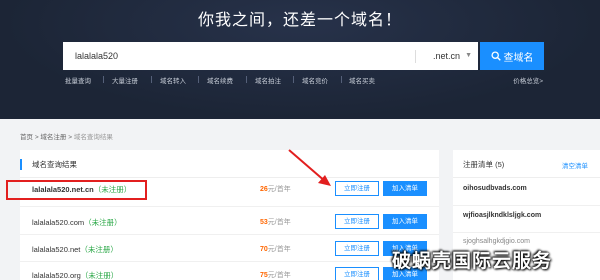 The image size is (600, 280). What do you see at coordinates (528, 80) in the screenshot?
I see `price-overview-link: 价格总览>` at bounding box center [528, 80].